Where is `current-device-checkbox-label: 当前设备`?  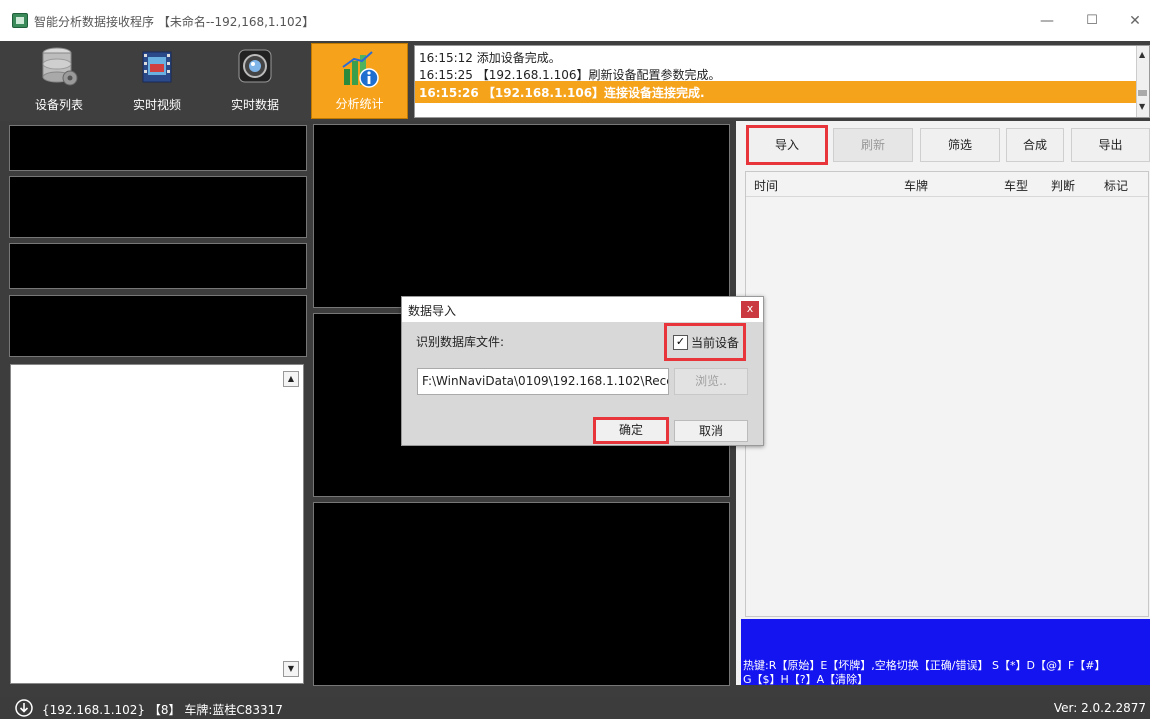 current-device-checkbox-label: 当前设备 is located at coordinates (715, 342).